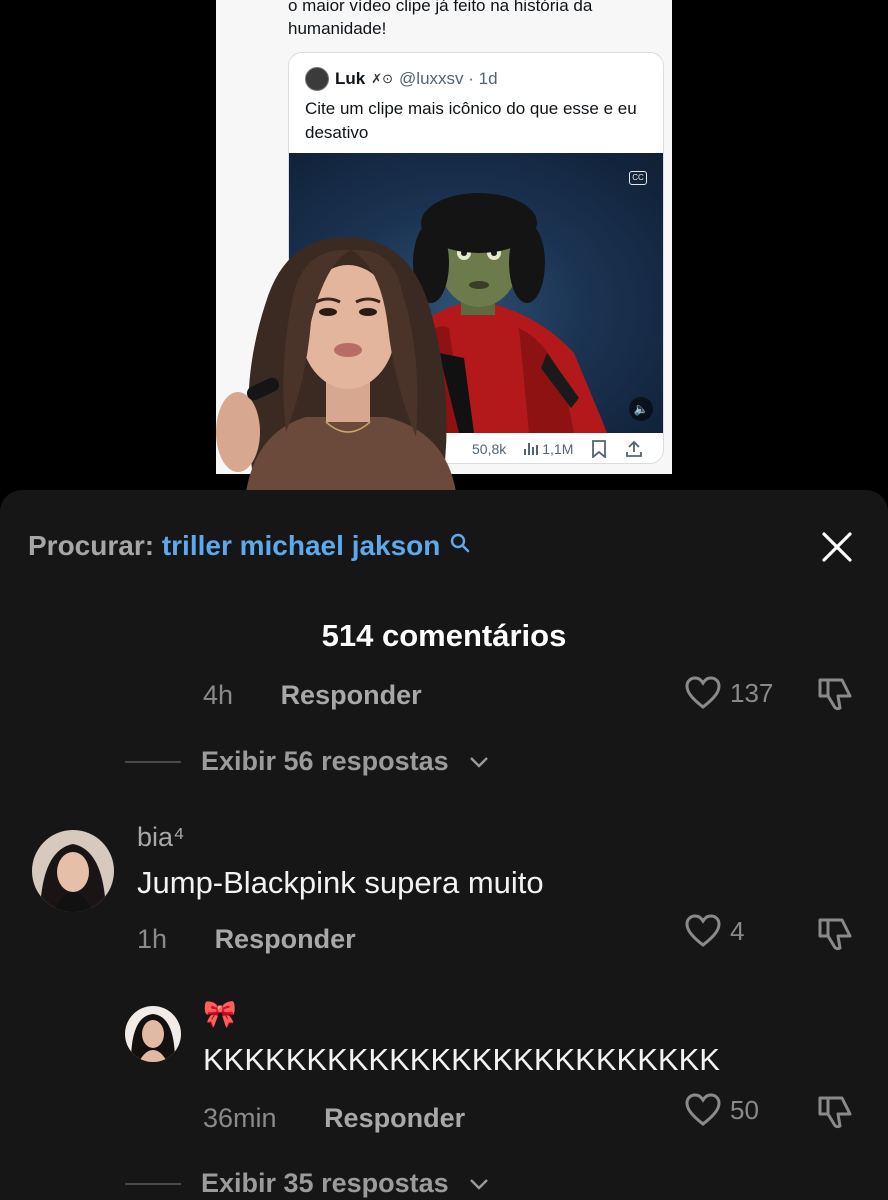  I want to click on comments-count-title: 514 comentários, so click(444, 635).